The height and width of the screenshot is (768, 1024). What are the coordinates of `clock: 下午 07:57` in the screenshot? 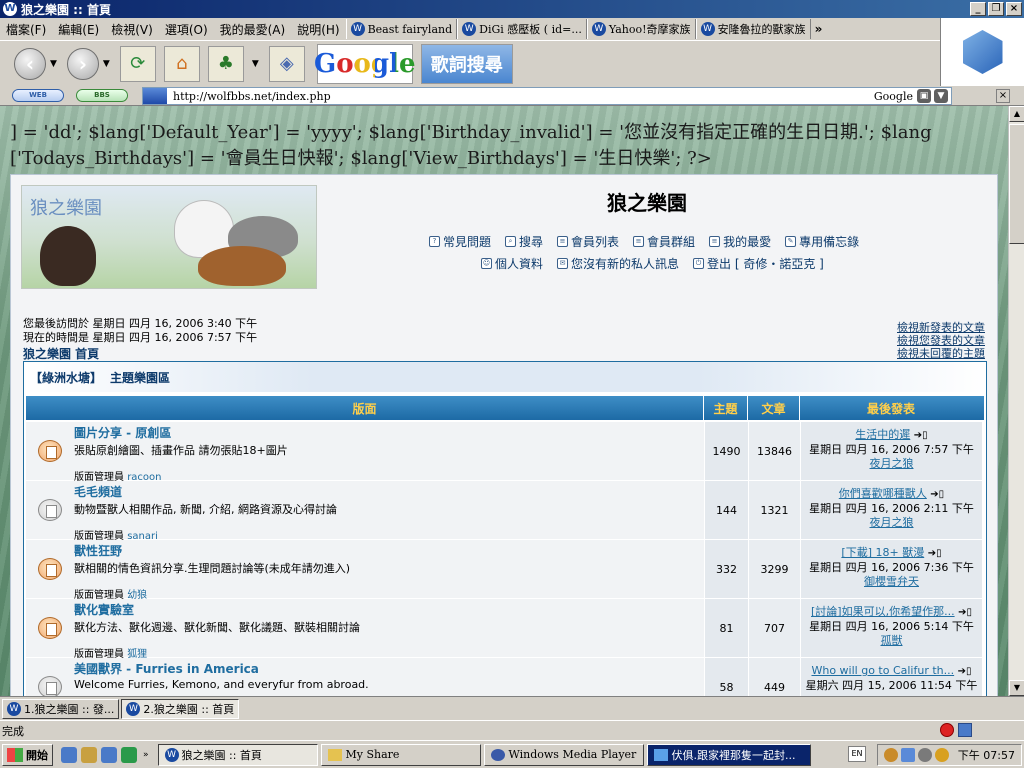 It's located at (986, 755).